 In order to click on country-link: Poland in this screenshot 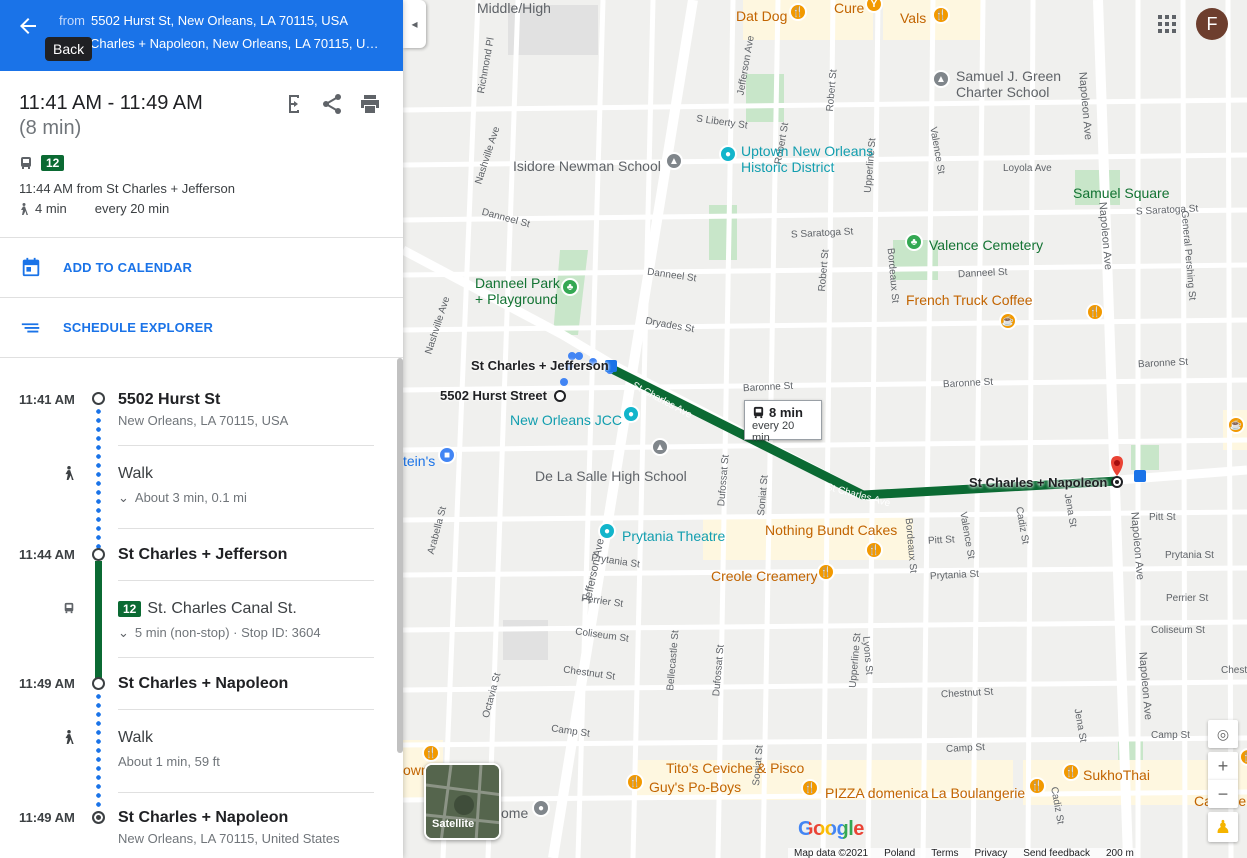, I will do `click(899, 853)`.